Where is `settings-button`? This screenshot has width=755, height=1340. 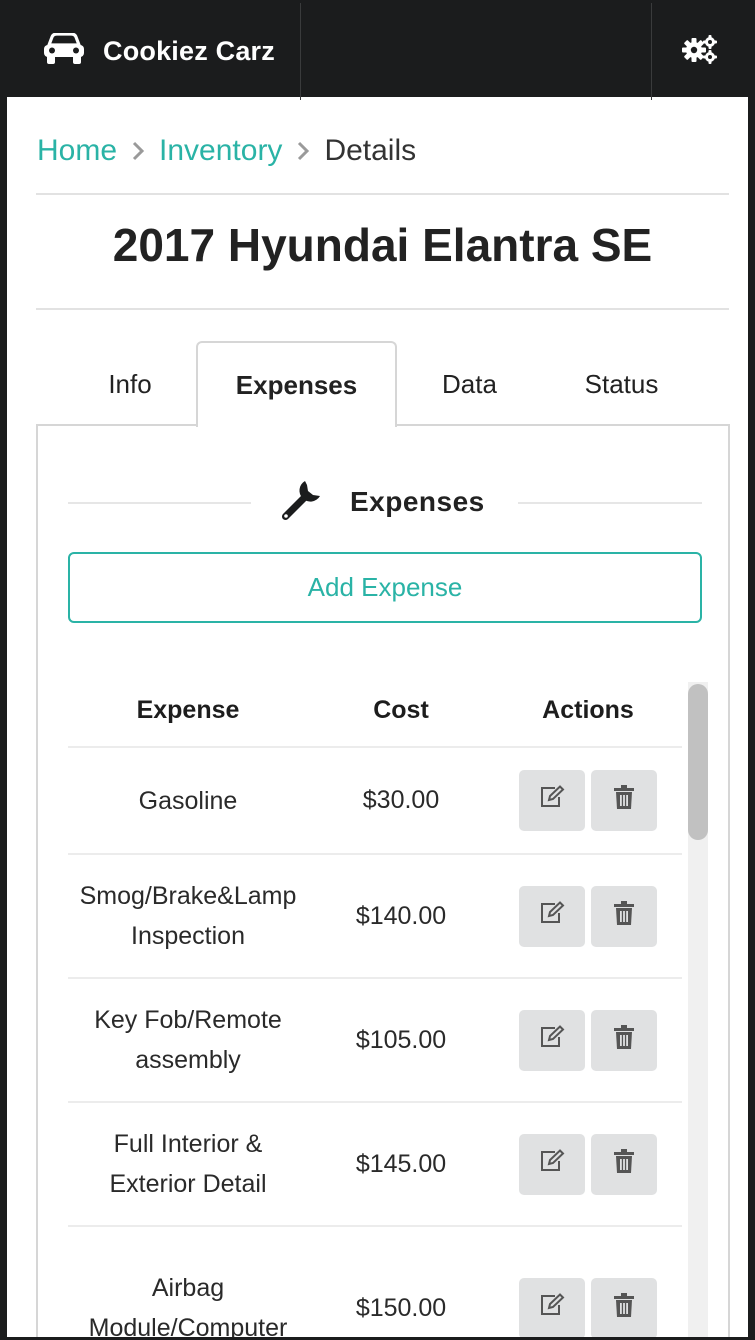 settings-button is located at coordinates (699, 51).